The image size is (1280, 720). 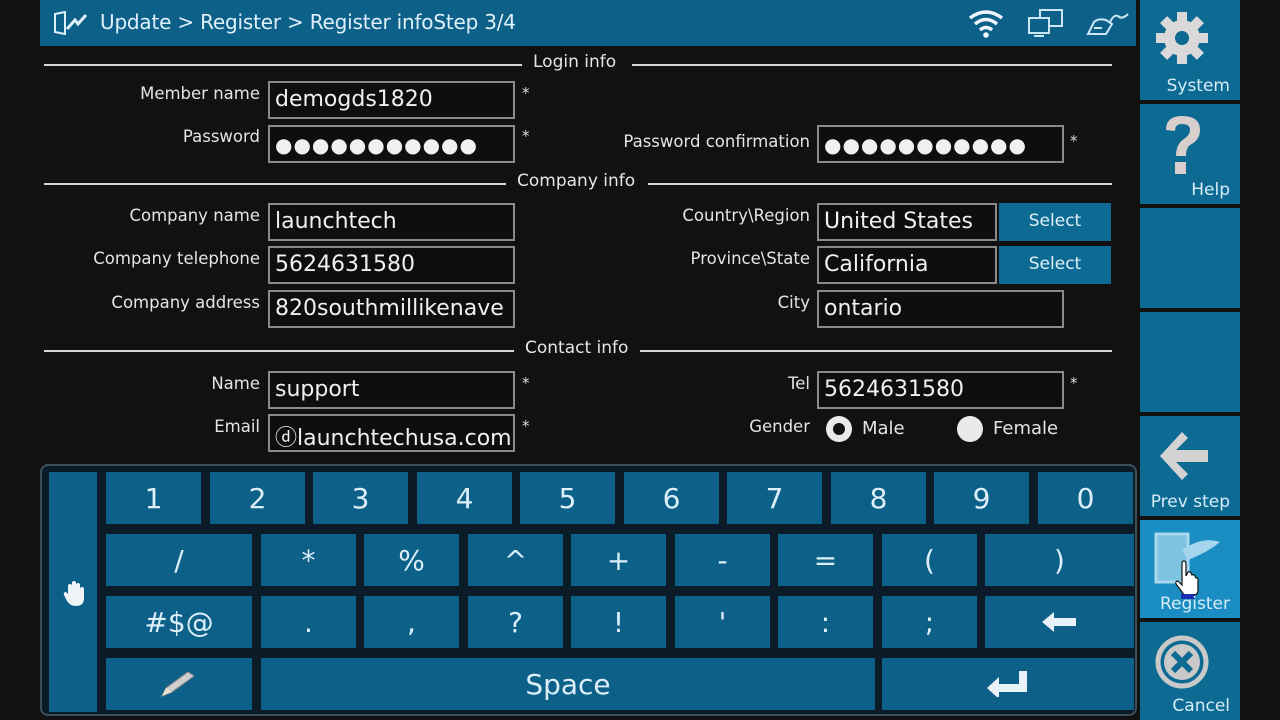 I want to click on key-asterisk: *, so click(x=308, y=560).